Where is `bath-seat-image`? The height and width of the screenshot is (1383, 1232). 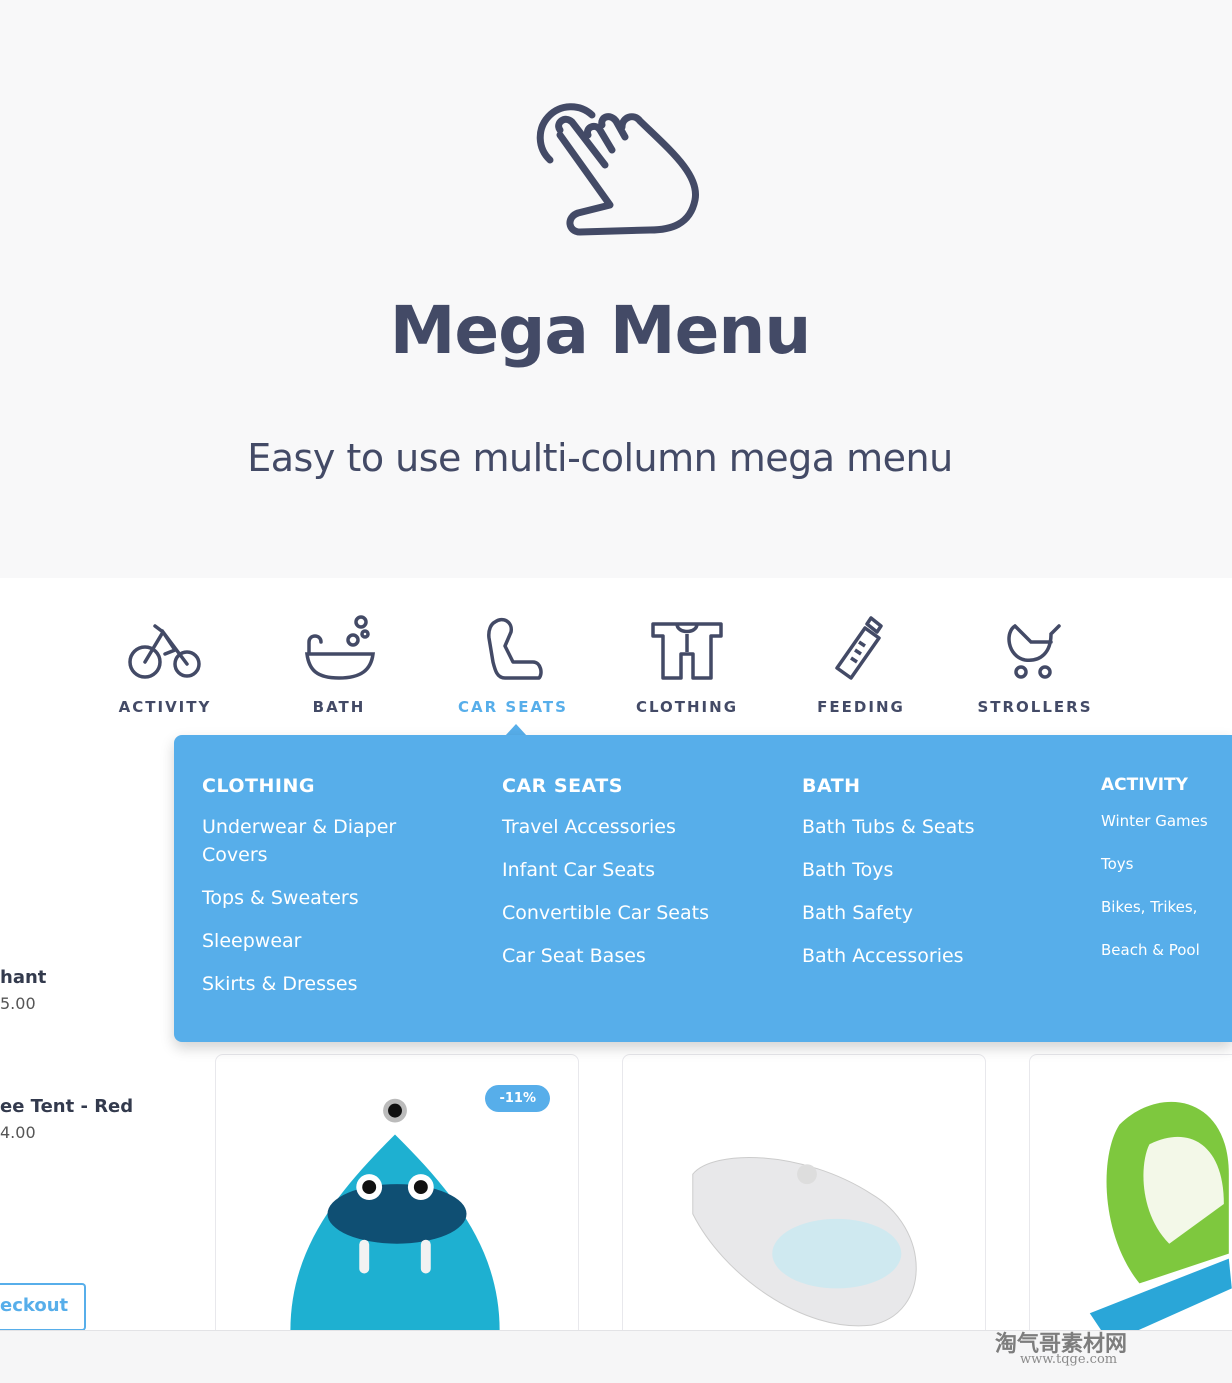
bath-seat-image is located at coordinates (1160, 1222).